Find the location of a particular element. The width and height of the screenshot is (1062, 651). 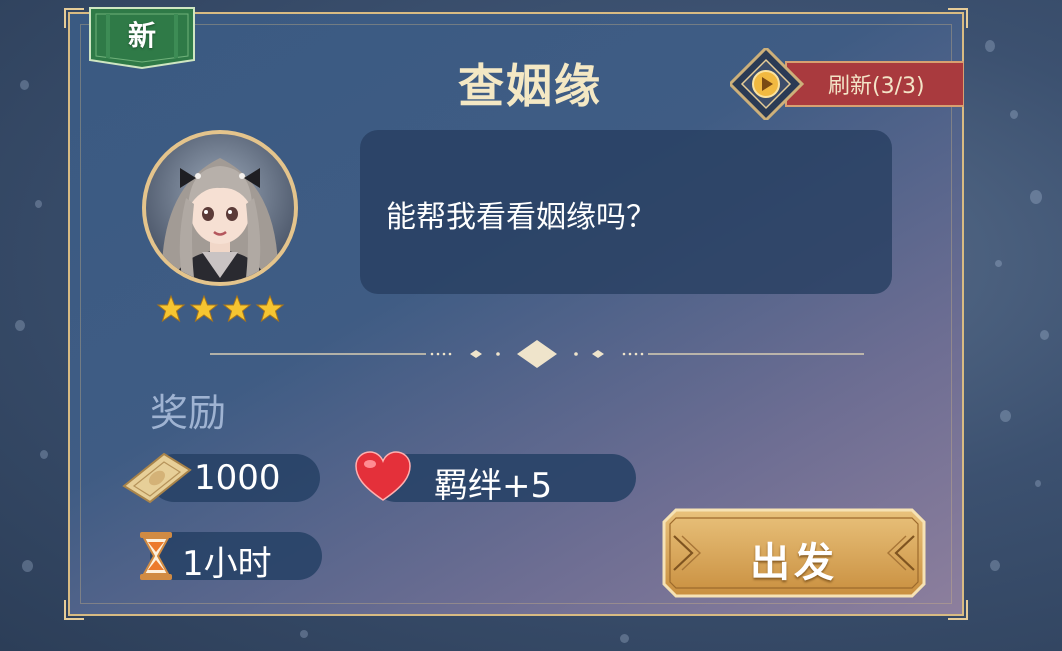

refresh-label: 刷新(3/3) is located at coordinates (876, 86).